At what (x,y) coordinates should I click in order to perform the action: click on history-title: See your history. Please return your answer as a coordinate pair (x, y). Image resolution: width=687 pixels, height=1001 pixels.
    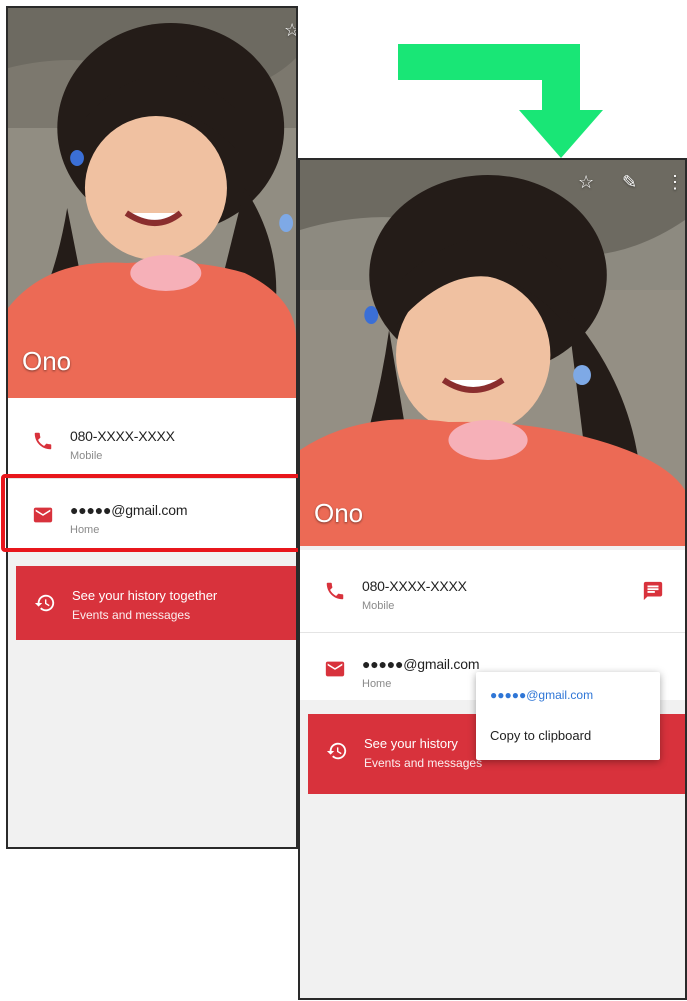
    Looking at the image, I should click on (411, 743).